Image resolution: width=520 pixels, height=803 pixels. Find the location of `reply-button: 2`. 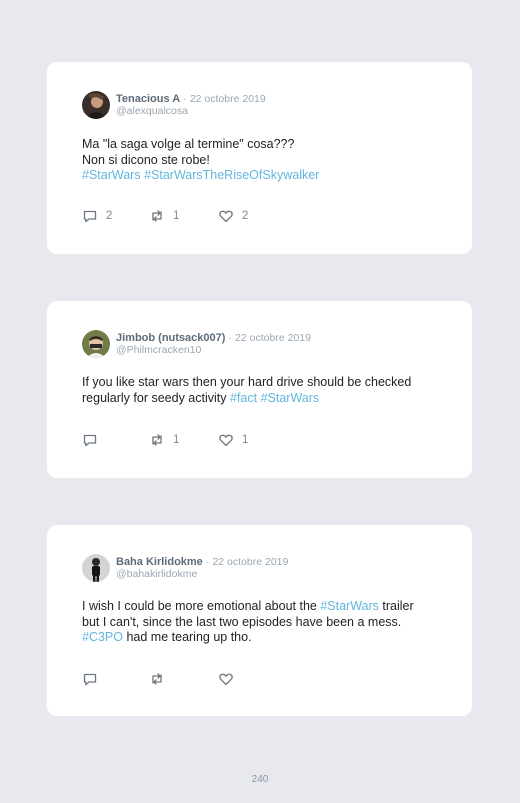

reply-button: 2 is located at coordinates (97, 216).